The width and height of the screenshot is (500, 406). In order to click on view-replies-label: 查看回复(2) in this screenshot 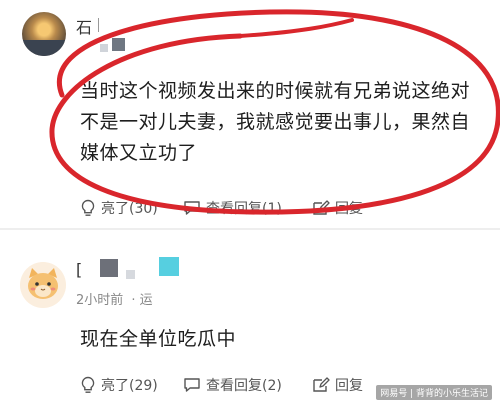, I will do `click(244, 386)`.